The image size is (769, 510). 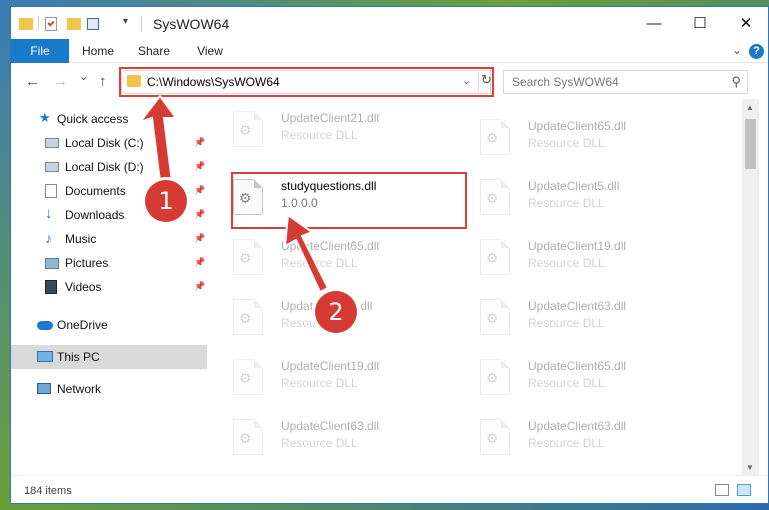 What do you see at coordinates (48, 238) in the screenshot?
I see `music-icon: ♪` at bounding box center [48, 238].